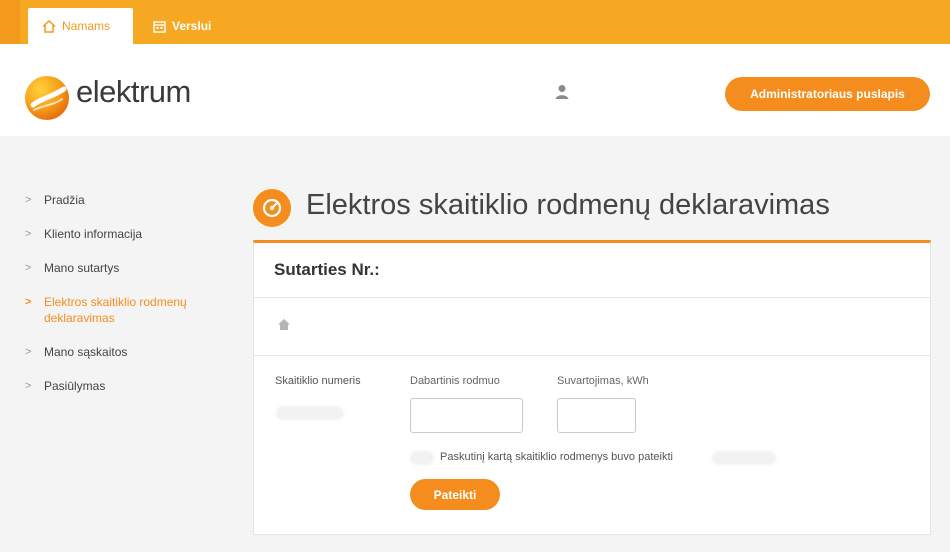 The image size is (950, 552). I want to click on top-tab-bar: Namams Verslui, so click(475, 22).